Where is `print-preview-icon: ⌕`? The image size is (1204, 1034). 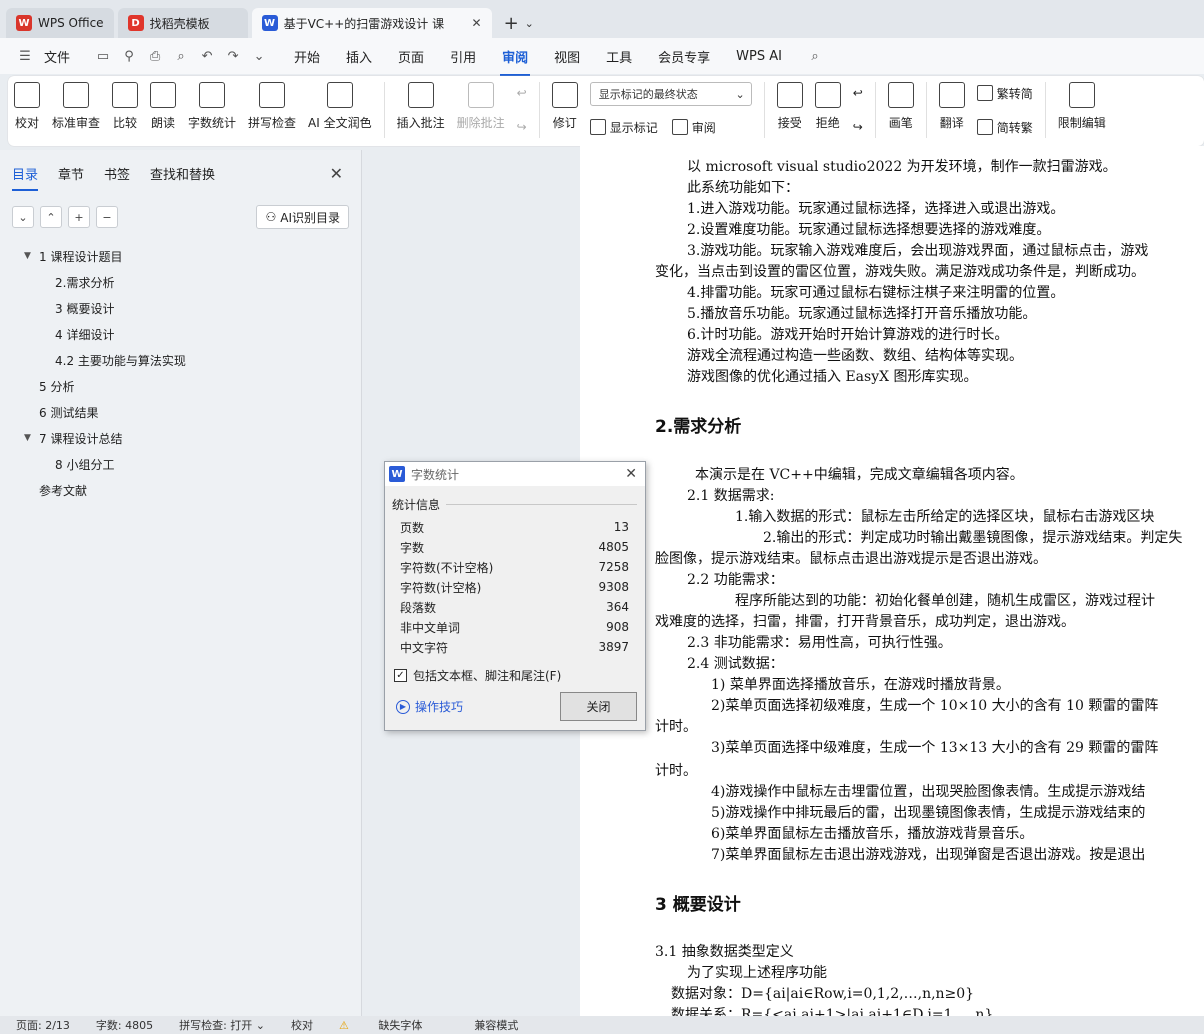 print-preview-icon: ⌕ is located at coordinates (181, 56).